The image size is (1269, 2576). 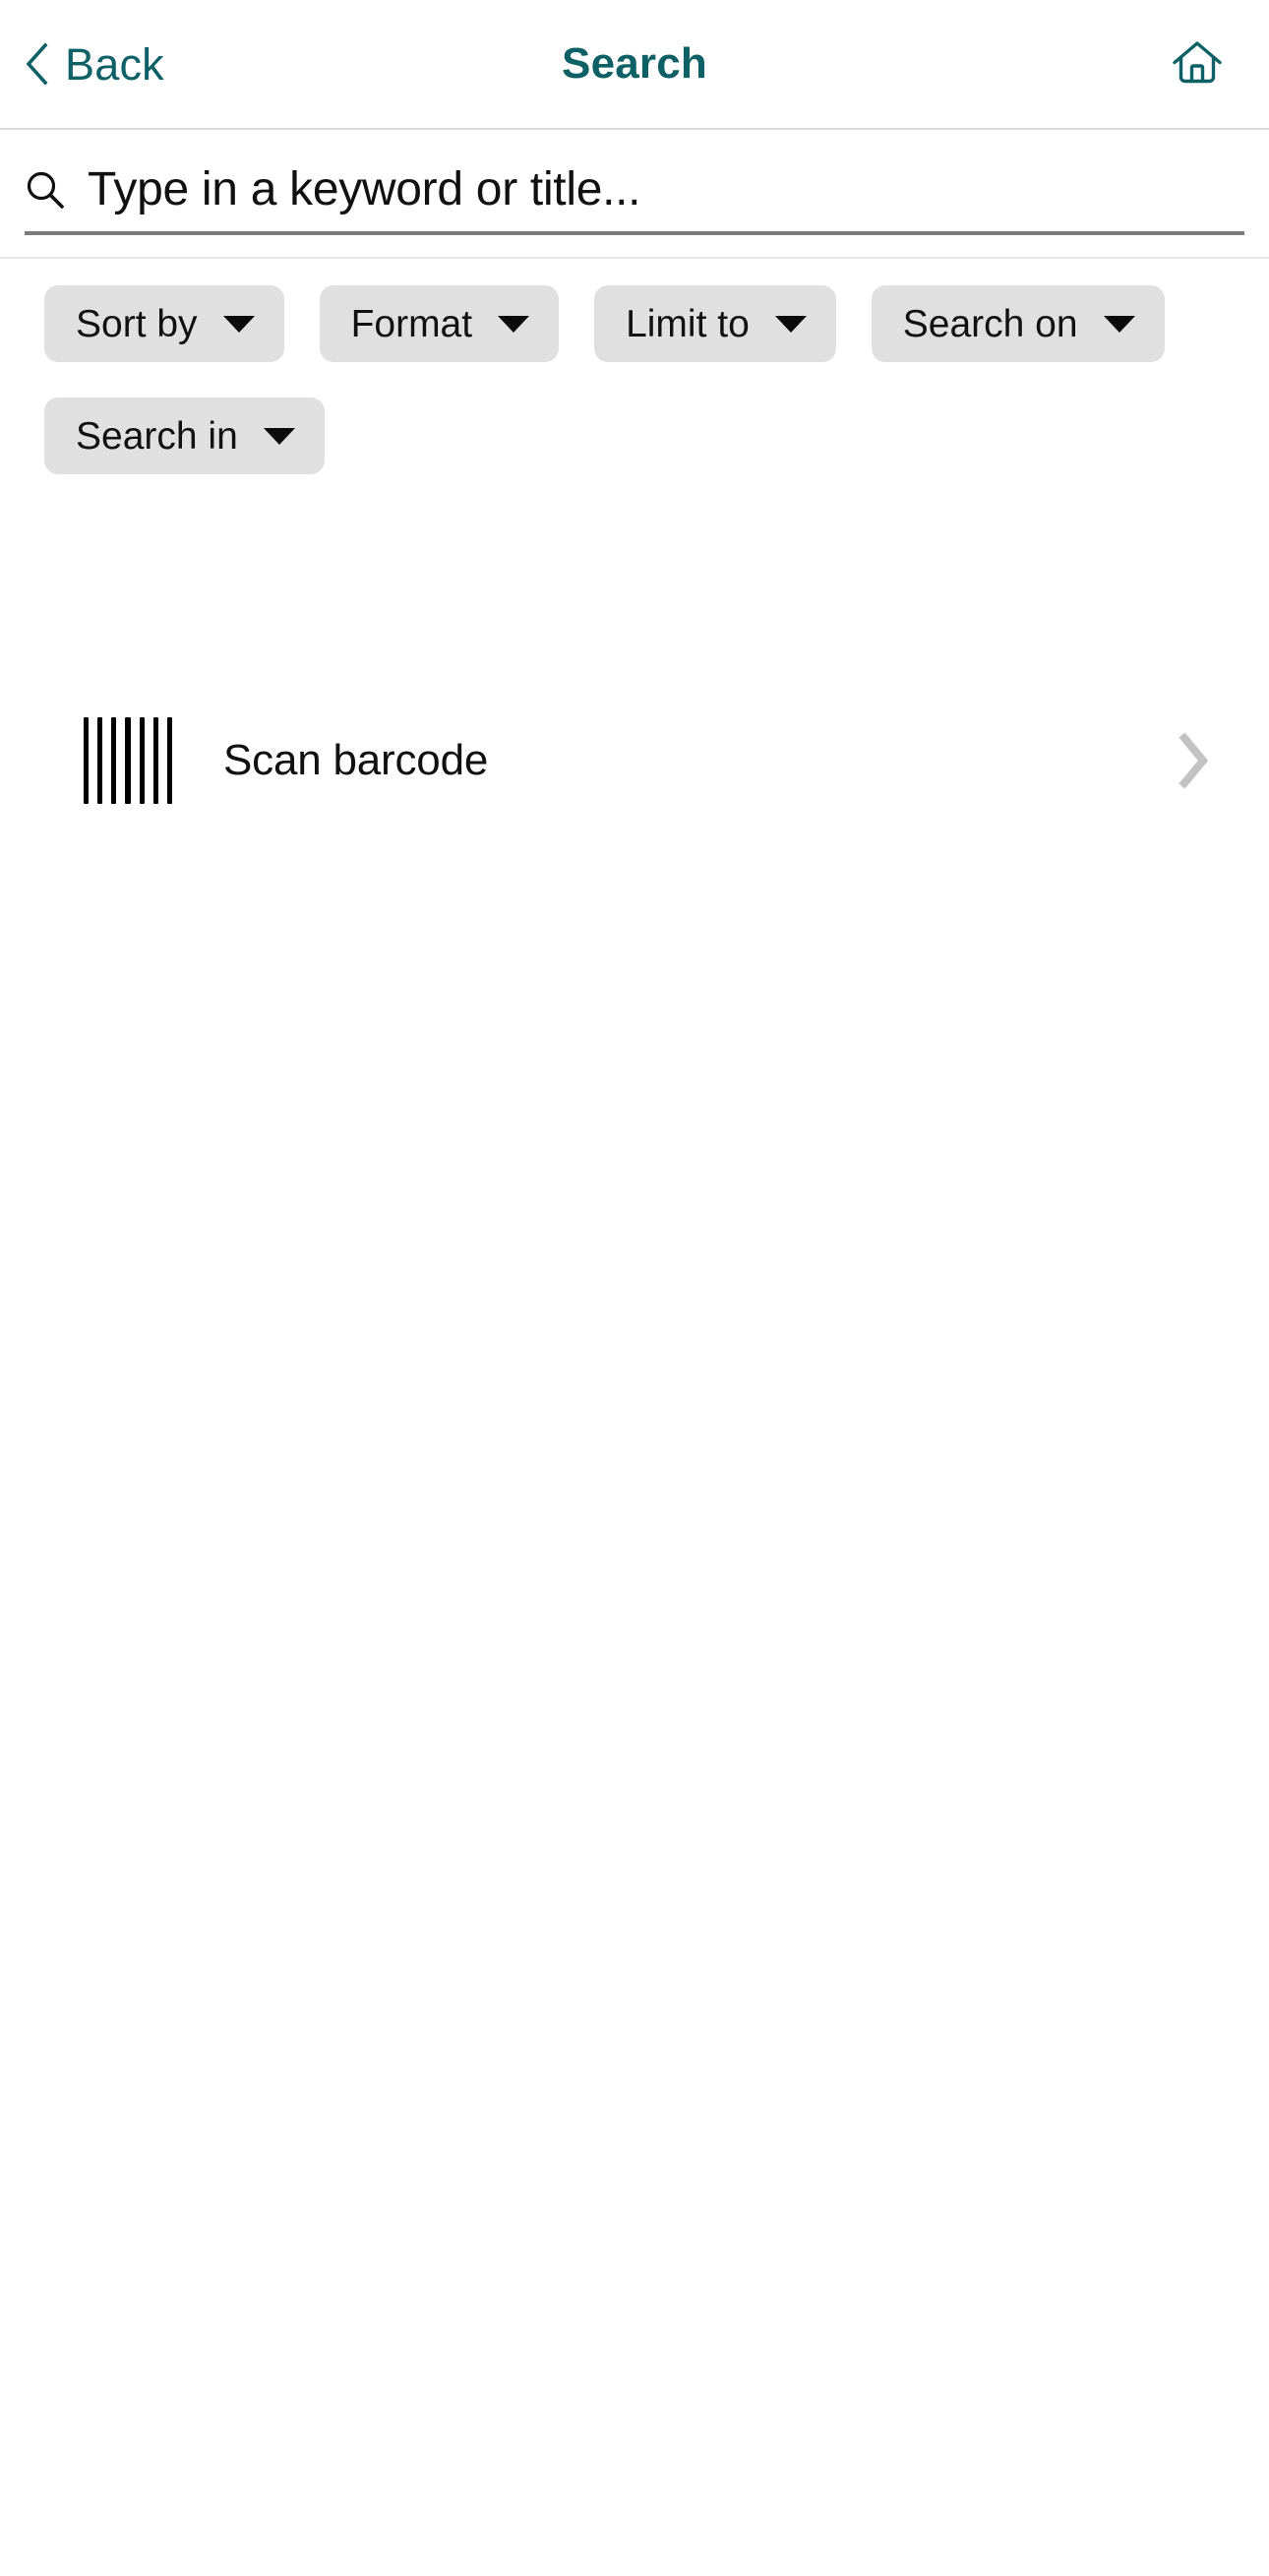 I want to click on filter-chip-search-on: Search on, so click(x=1018, y=323).